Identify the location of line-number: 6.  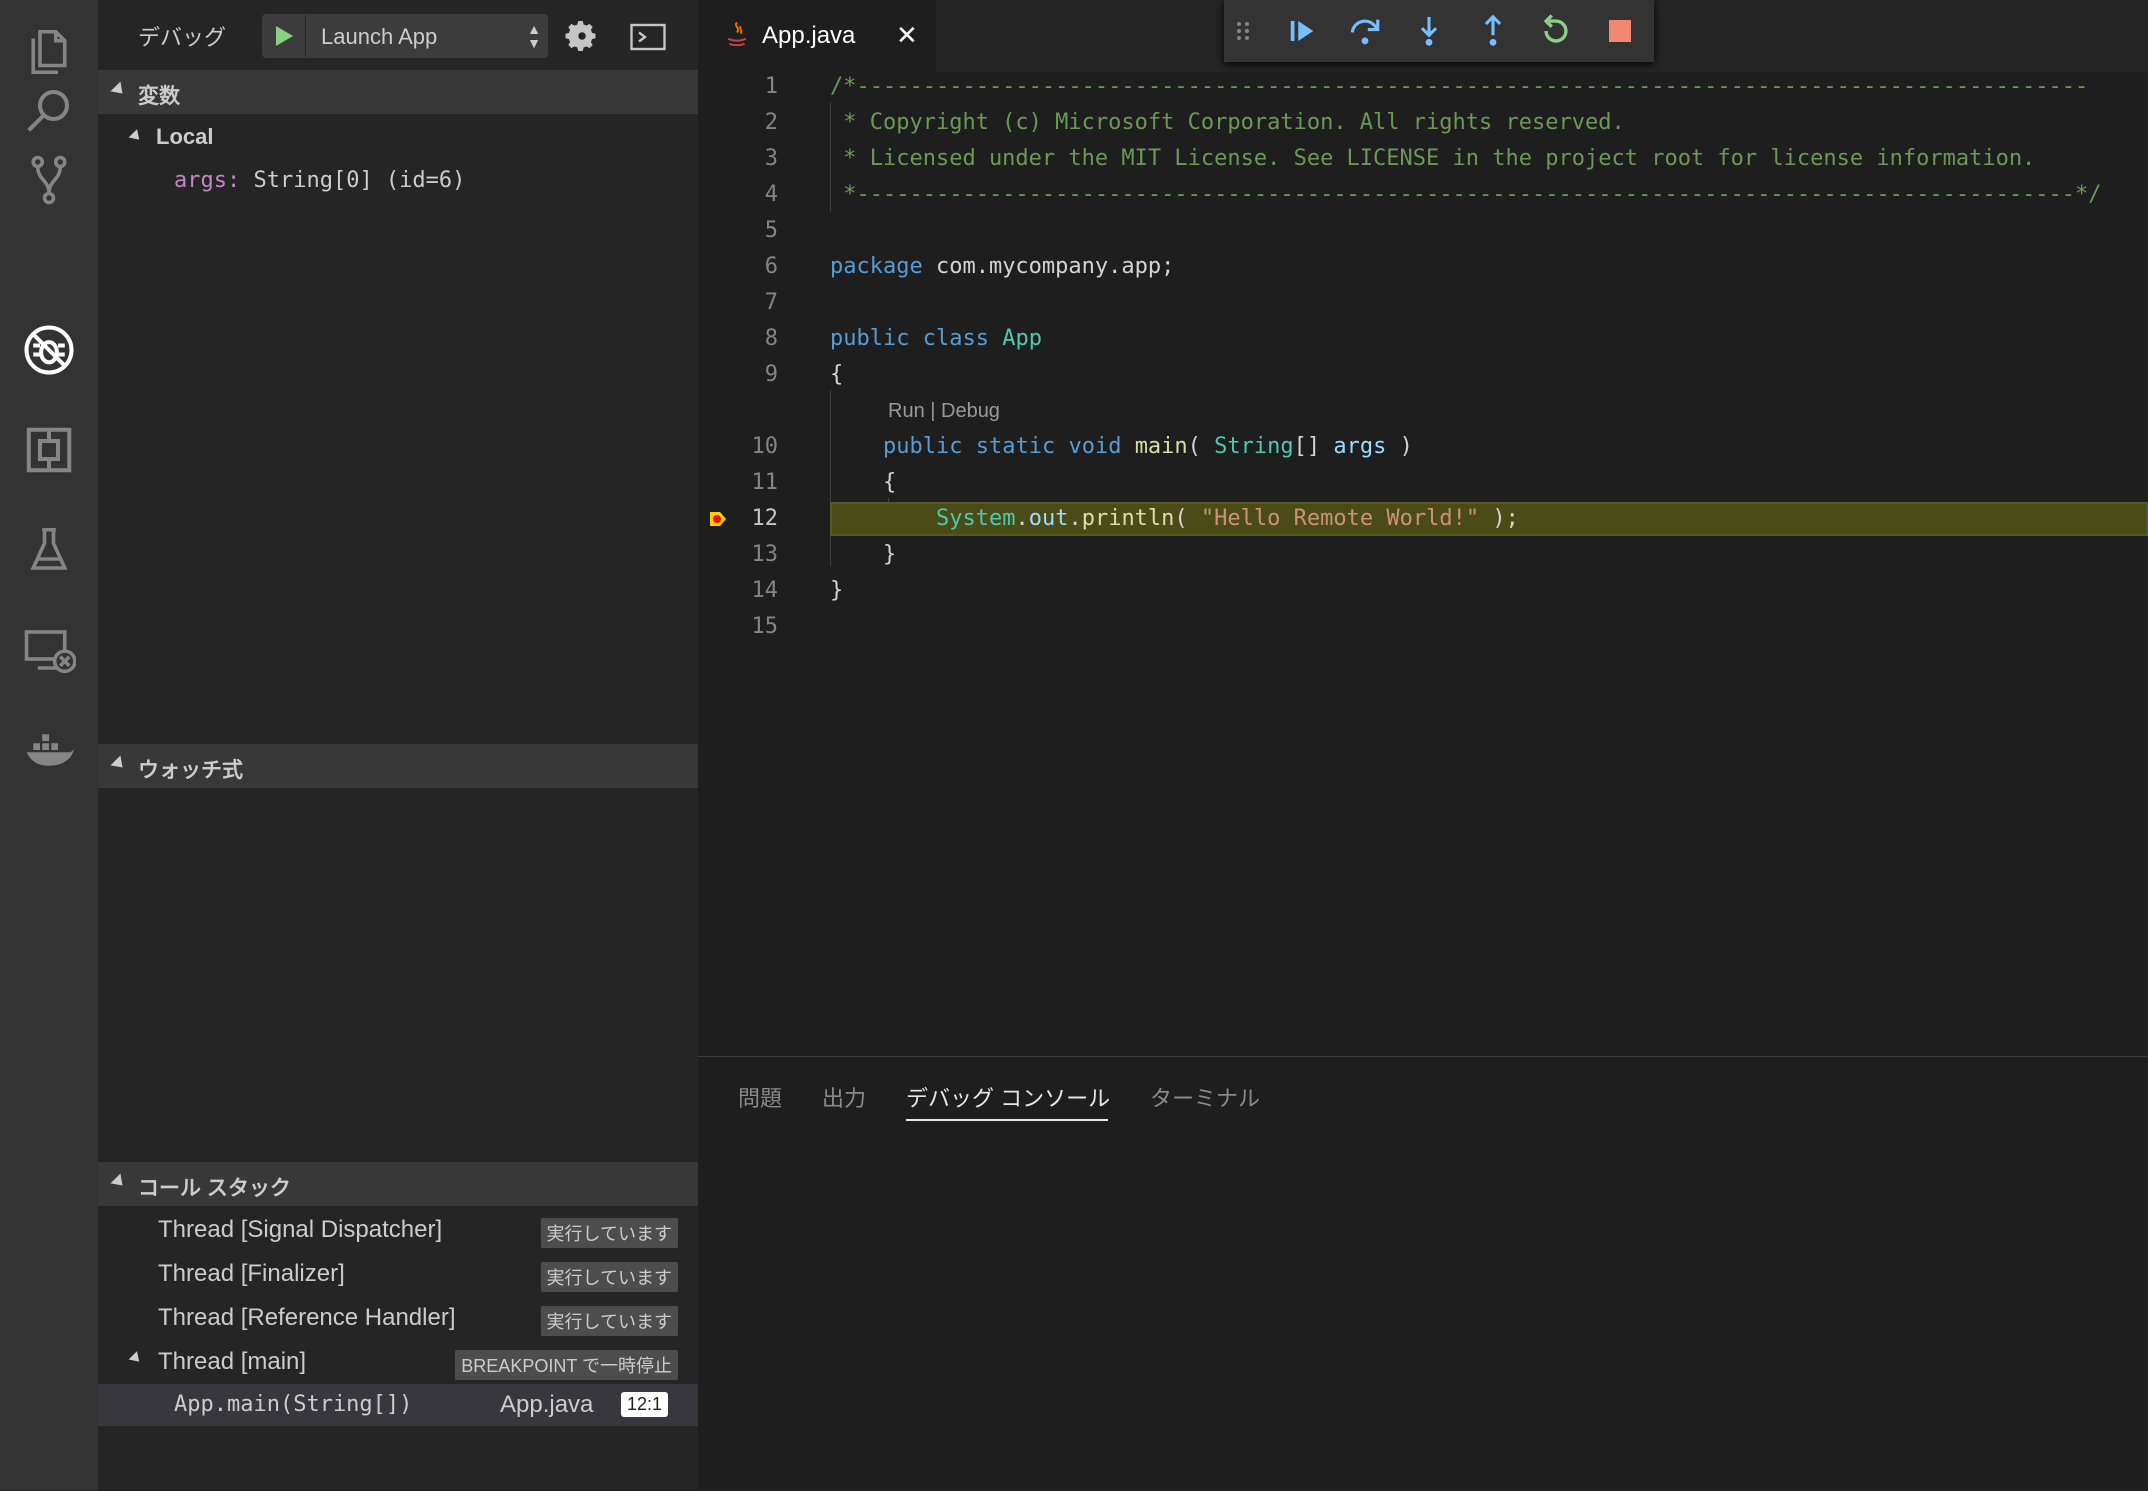
(771, 266).